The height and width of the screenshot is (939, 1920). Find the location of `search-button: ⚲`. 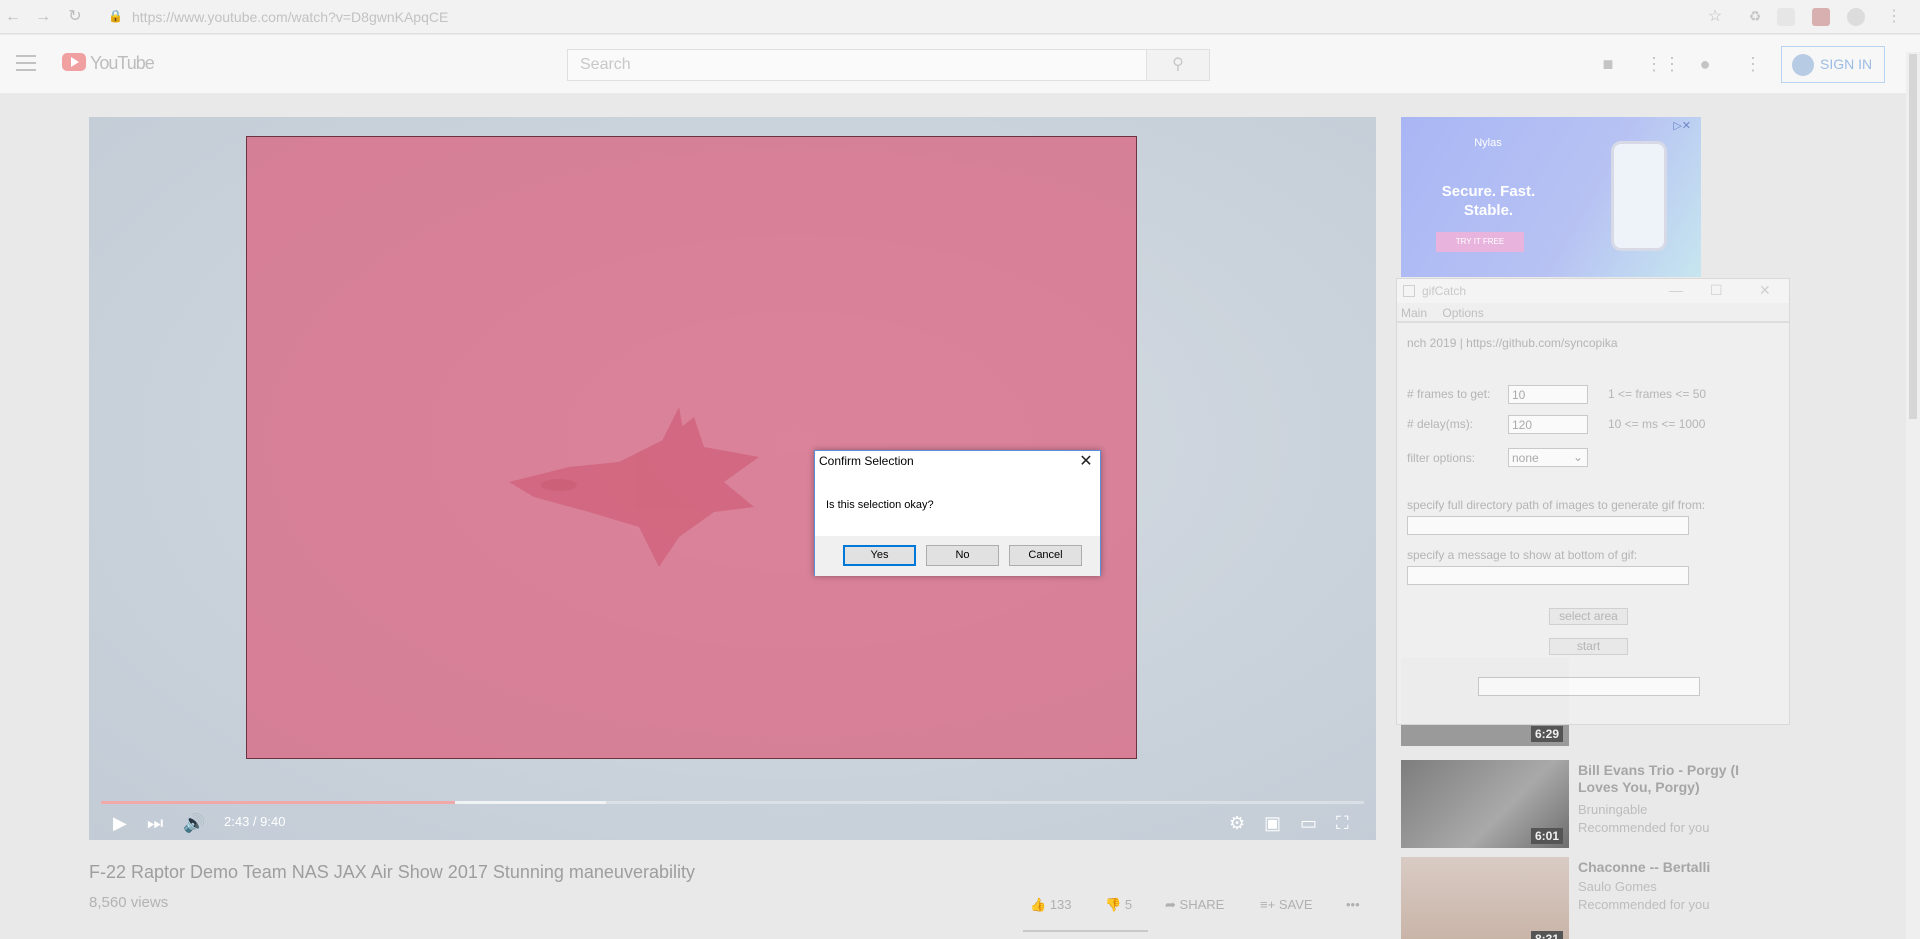

search-button: ⚲ is located at coordinates (1178, 65).